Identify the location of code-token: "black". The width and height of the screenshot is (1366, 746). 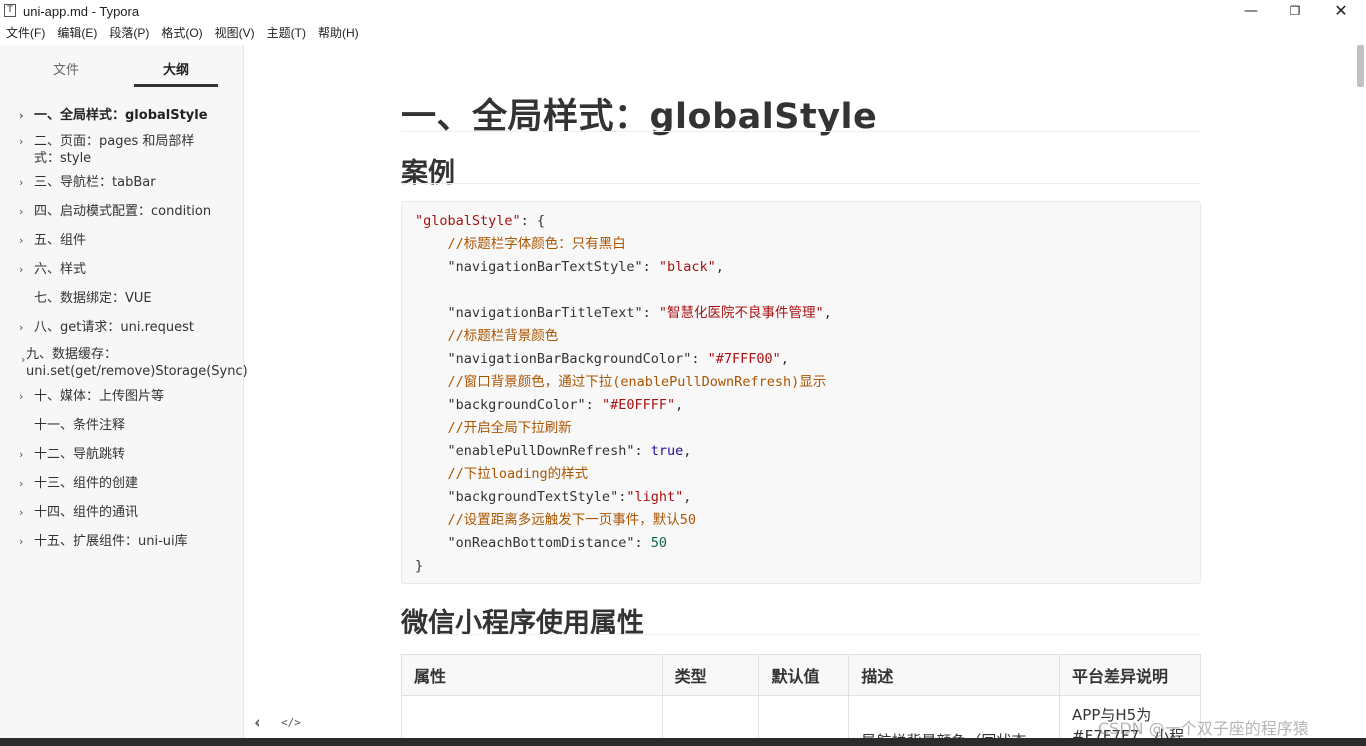
(687, 267).